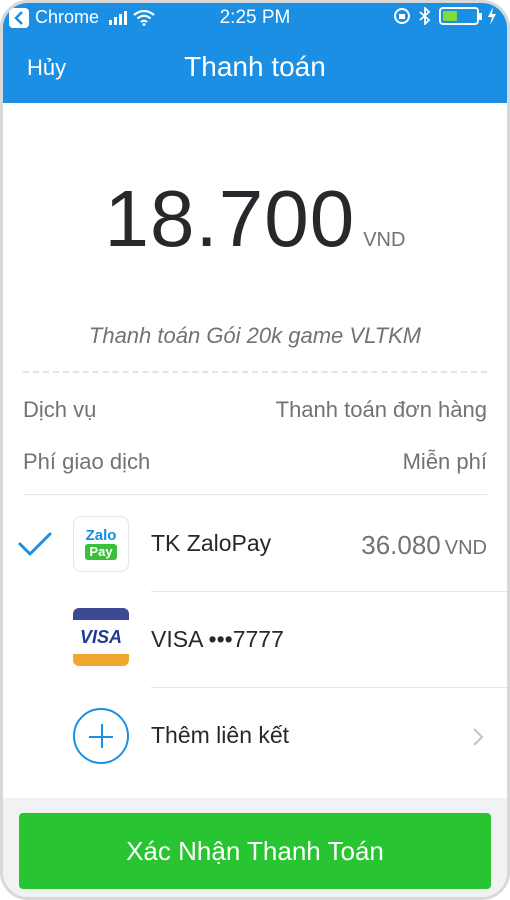 The image size is (510, 900). I want to click on page-title: Thanh toán, so click(255, 66).